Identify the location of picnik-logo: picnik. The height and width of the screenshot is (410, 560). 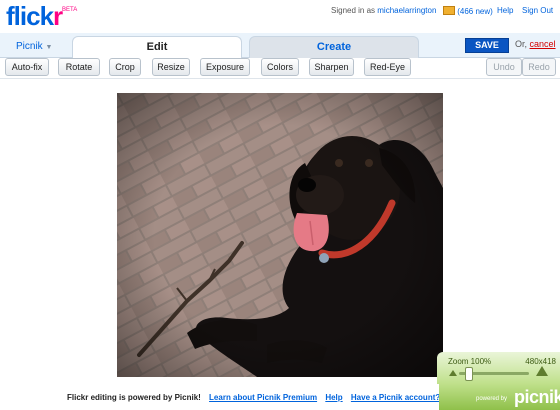
(537, 397).